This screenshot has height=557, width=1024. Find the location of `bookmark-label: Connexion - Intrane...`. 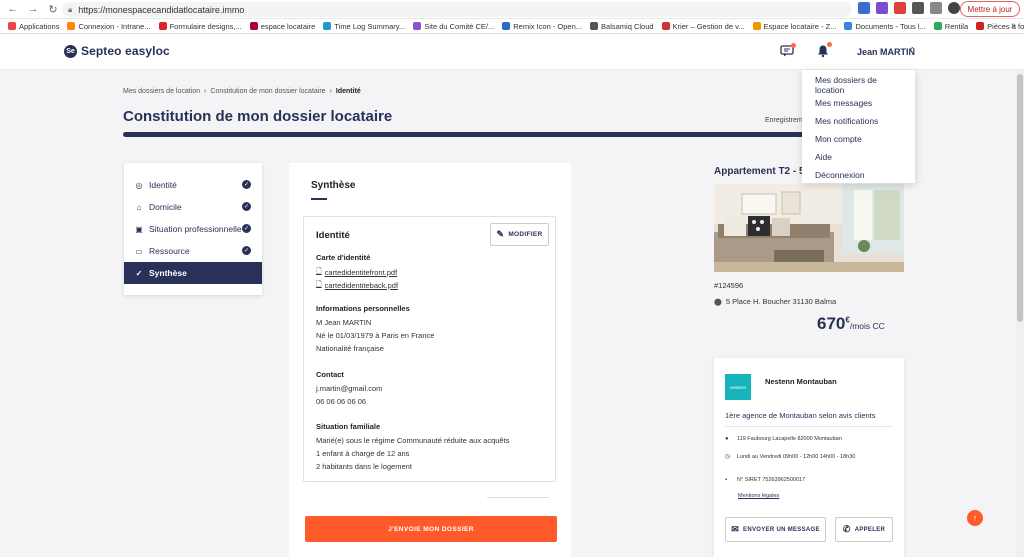

bookmark-label: Connexion - Intrane... is located at coordinates (114, 26).